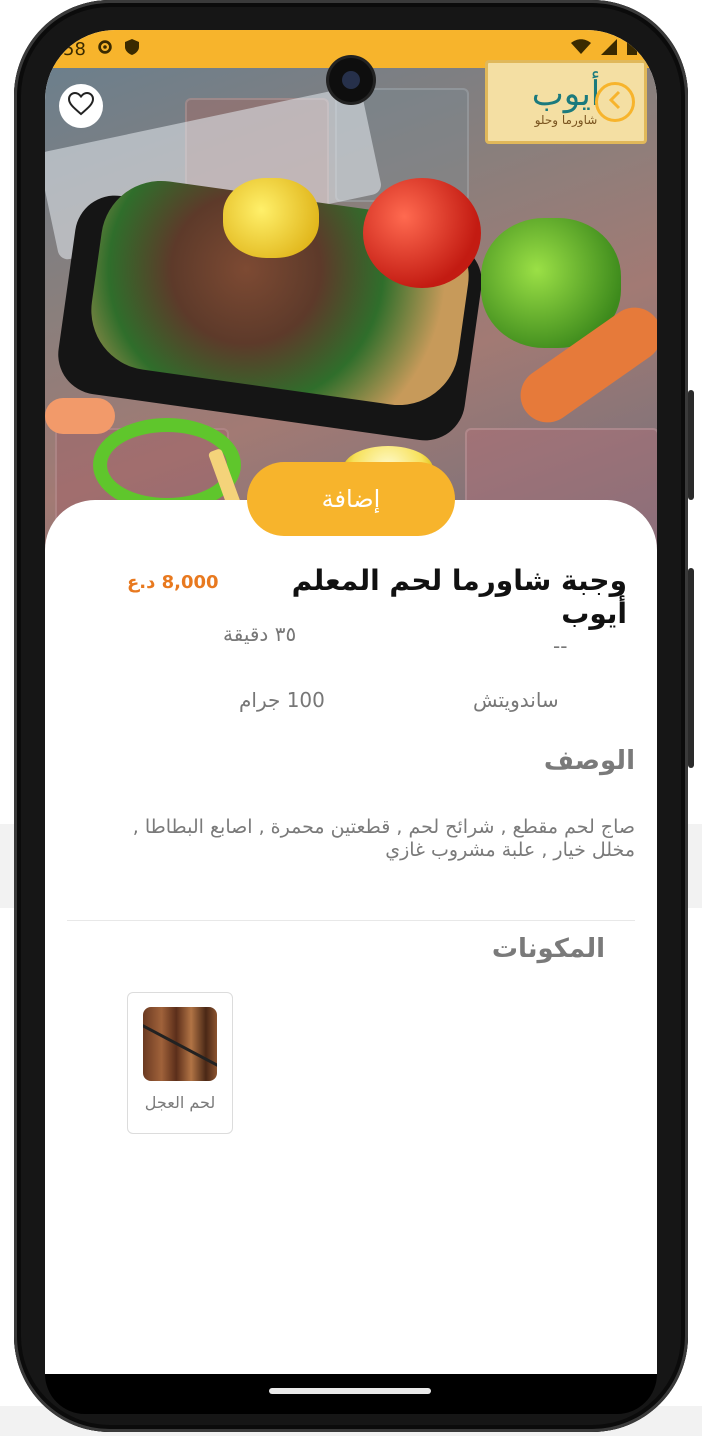 Image resolution: width=702 pixels, height=1436 pixels. I want to click on status-time: 58, so click(74, 49).